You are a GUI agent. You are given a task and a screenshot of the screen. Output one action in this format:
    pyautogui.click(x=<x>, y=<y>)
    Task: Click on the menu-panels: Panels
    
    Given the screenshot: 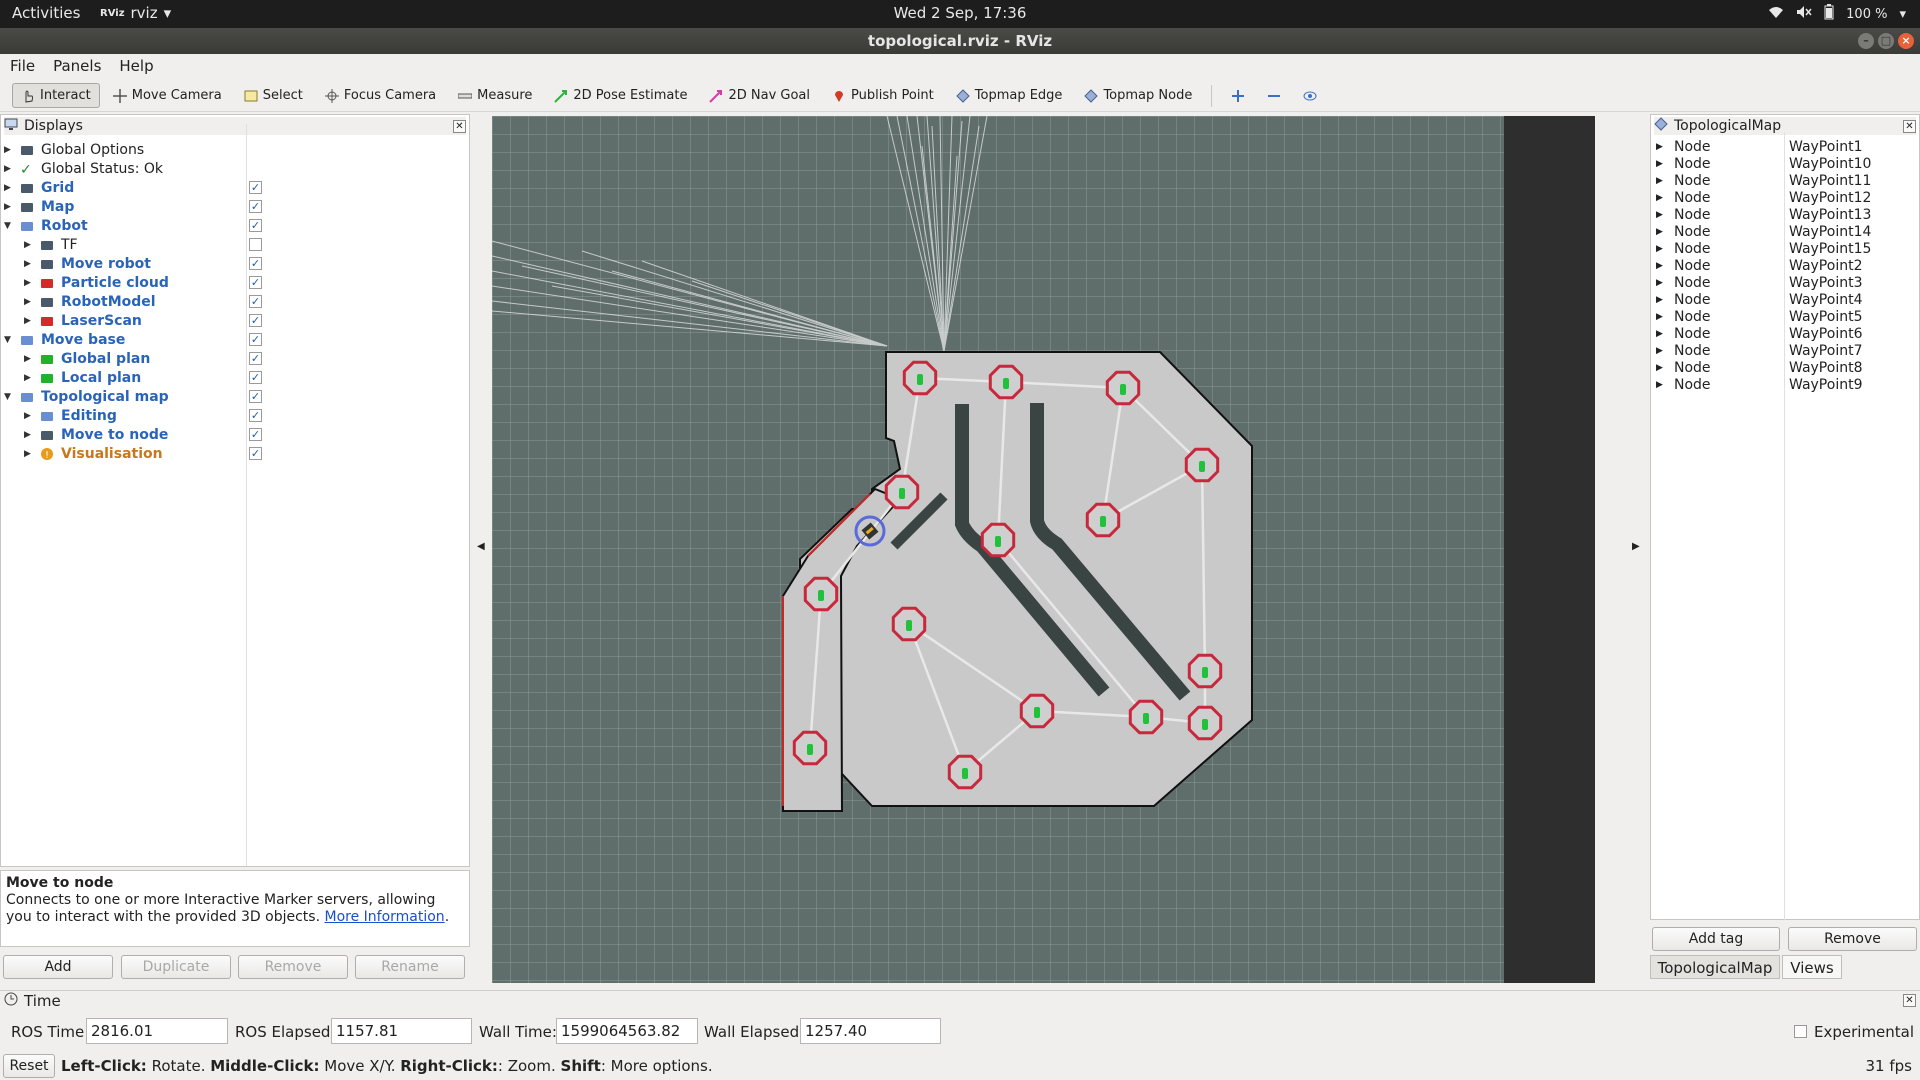 What is the action you would take?
    pyautogui.click(x=77, y=66)
    